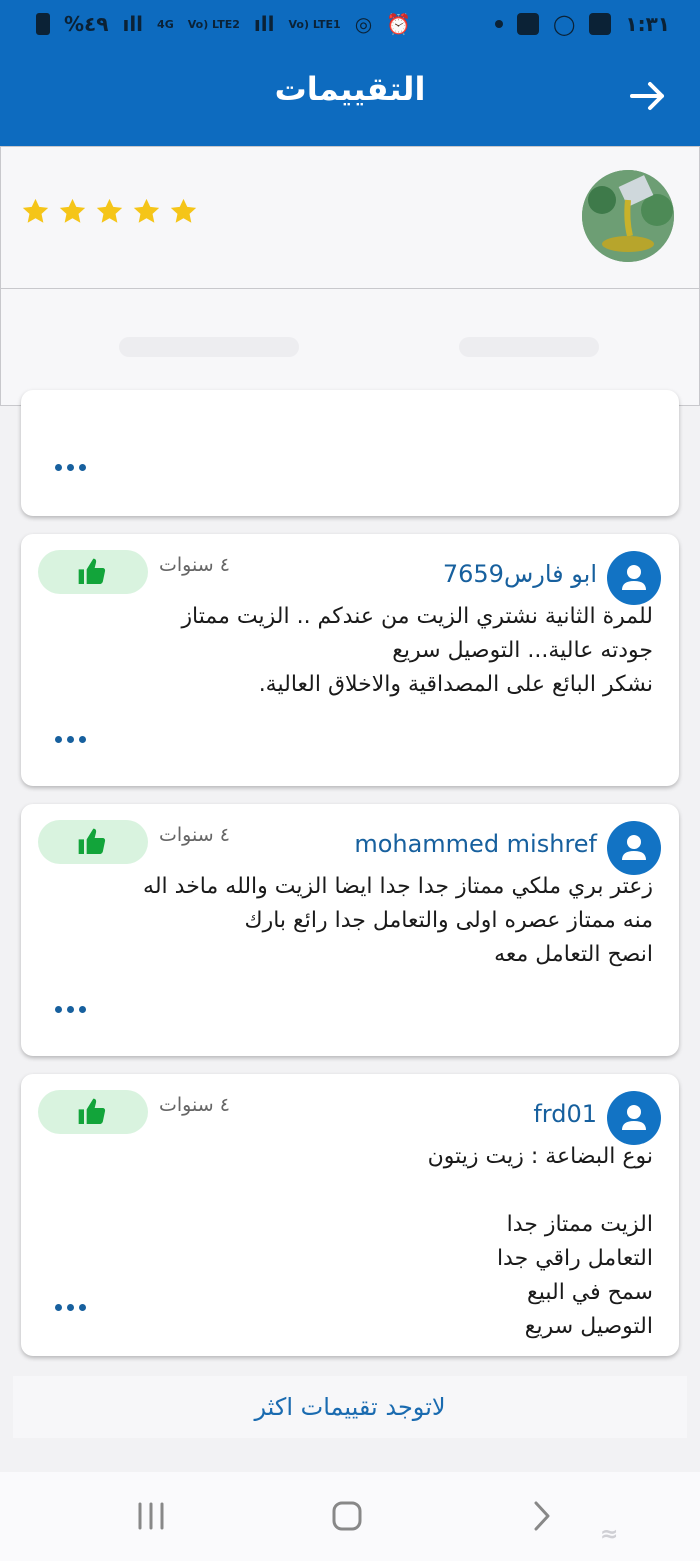  I want to click on network-4g: 4G, so click(165, 24).